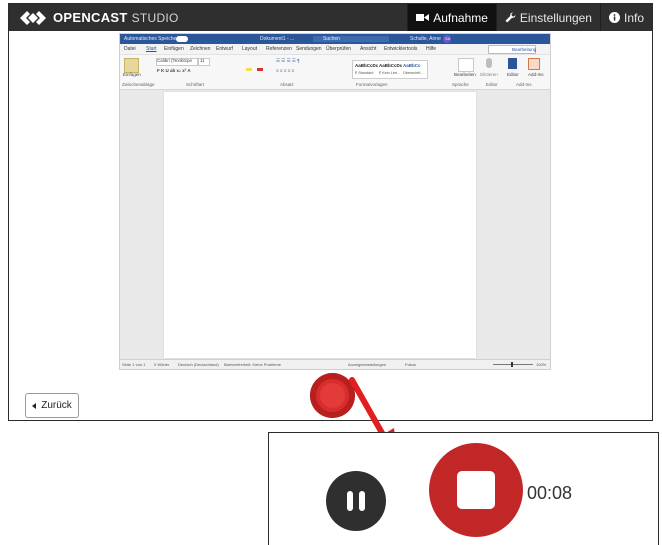  What do you see at coordinates (534, 64) in the screenshot?
I see `addins-icon` at bounding box center [534, 64].